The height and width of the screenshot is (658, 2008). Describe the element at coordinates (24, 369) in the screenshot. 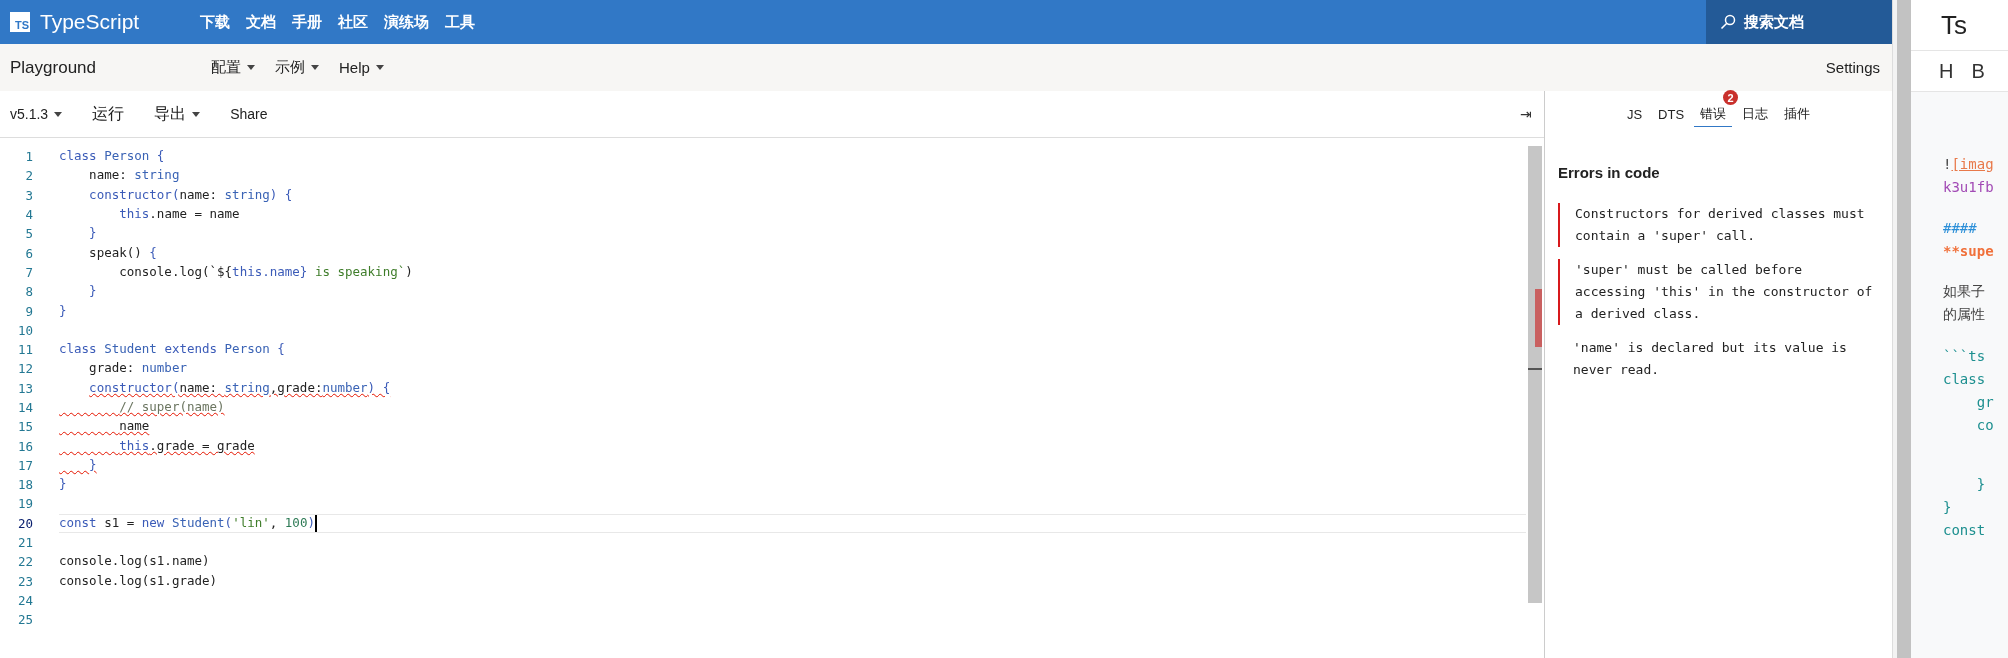

I see `line-number: 12` at that location.